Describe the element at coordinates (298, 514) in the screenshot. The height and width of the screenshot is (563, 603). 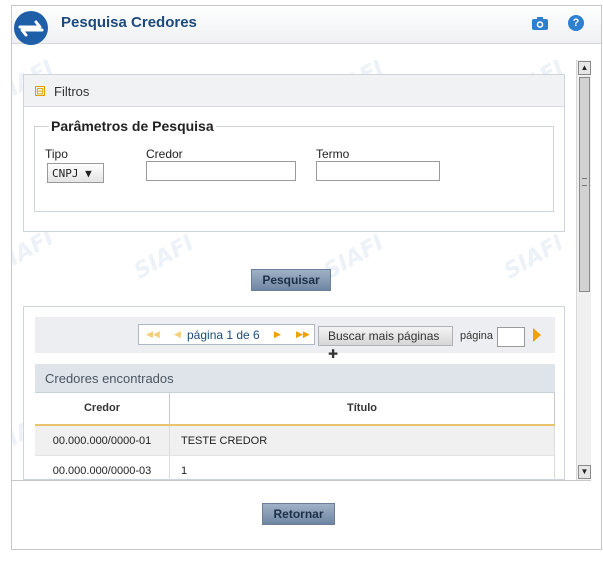
I see `return-button: Retornar` at that location.